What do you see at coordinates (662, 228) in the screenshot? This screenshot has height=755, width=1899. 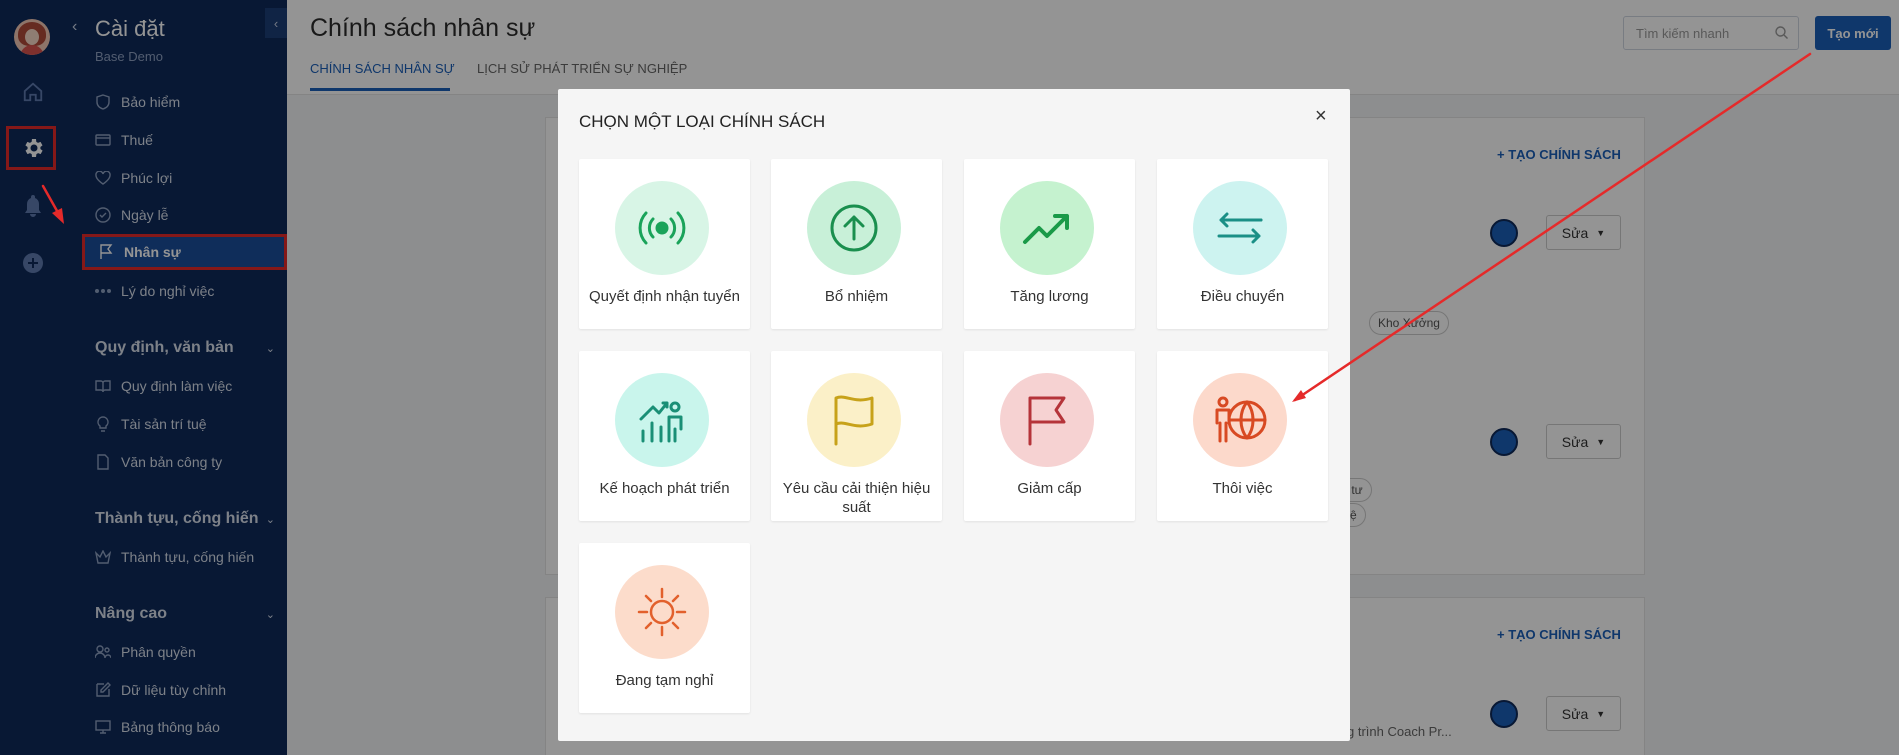 I see `broadcast-icon` at bounding box center [662, 228].